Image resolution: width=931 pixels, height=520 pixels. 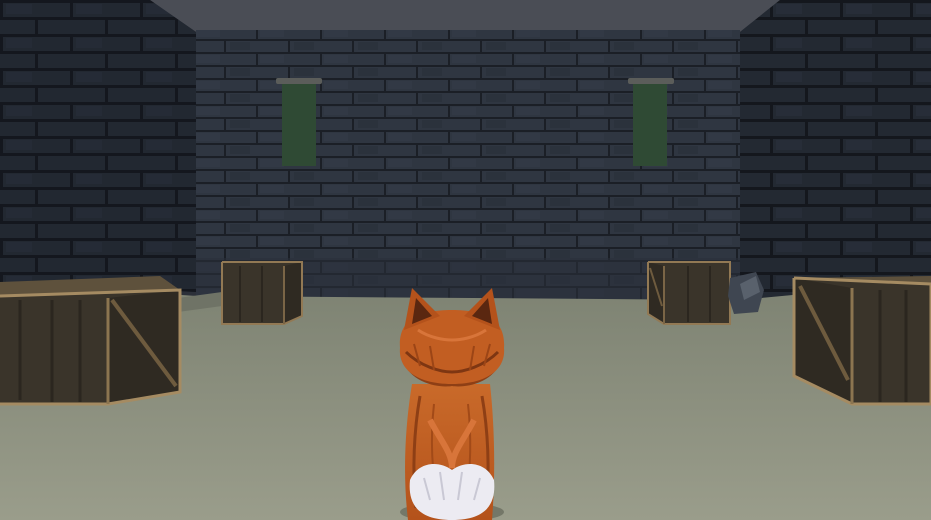 What do you see at coordinates (452, 404) in the screenshot?
I see `fox-player` at bounding box center [452, 404].